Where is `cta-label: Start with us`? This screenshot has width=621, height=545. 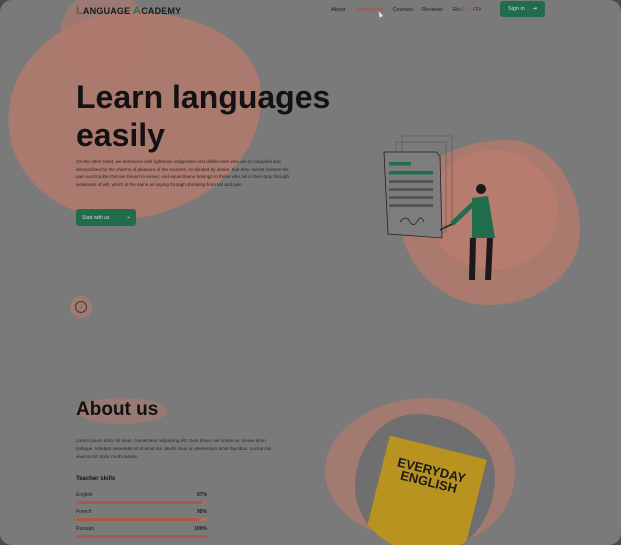
cta-label: Start with us is located at coordinates (96, 217).